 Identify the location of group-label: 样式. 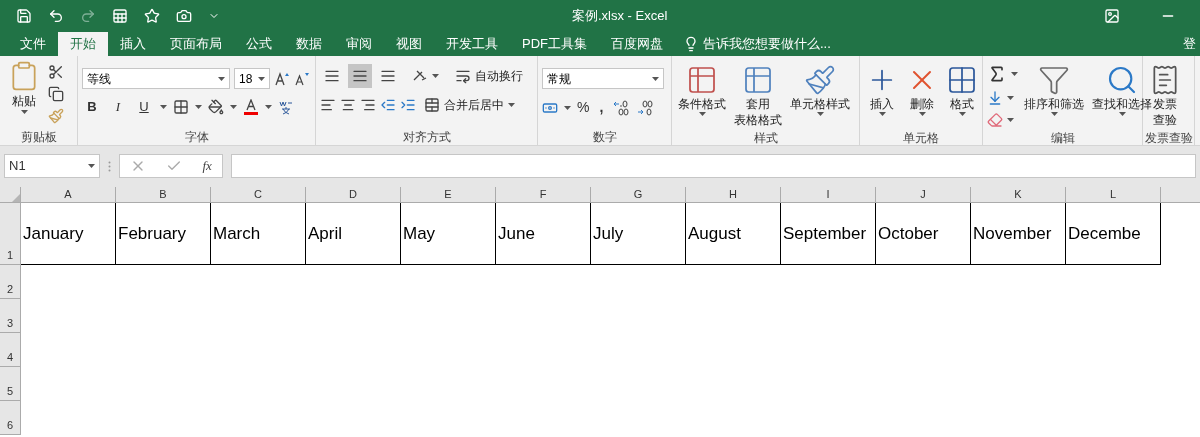
(765, 138).